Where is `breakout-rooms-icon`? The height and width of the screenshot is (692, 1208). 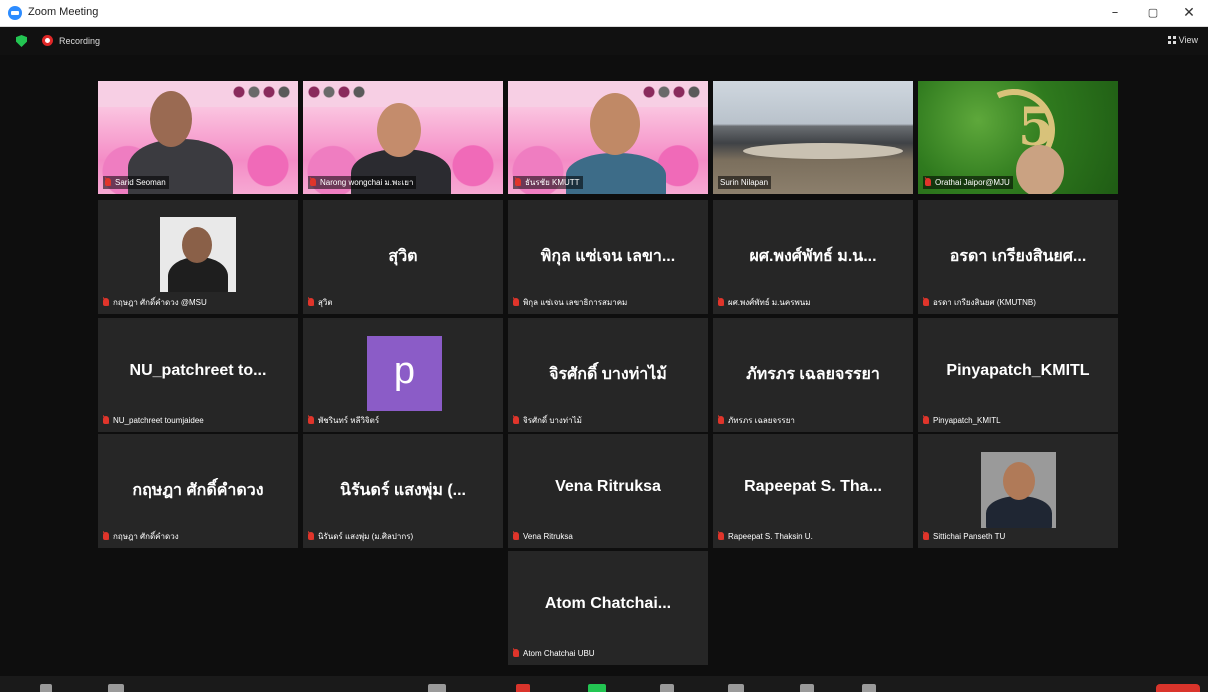
breakout-rooms-icon is located at coordinates (736, 688).